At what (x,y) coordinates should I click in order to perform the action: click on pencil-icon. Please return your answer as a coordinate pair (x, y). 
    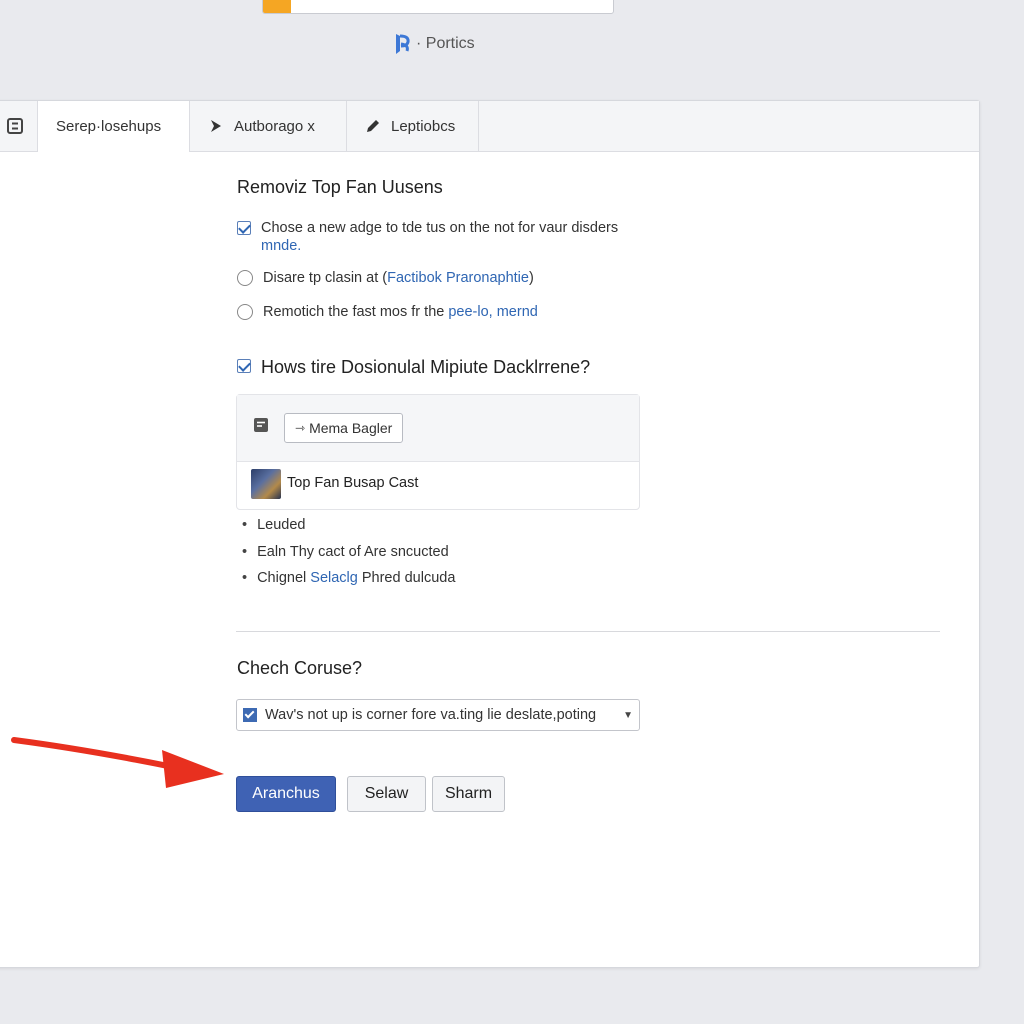
    Looking at the image, I should click on (373, 126).